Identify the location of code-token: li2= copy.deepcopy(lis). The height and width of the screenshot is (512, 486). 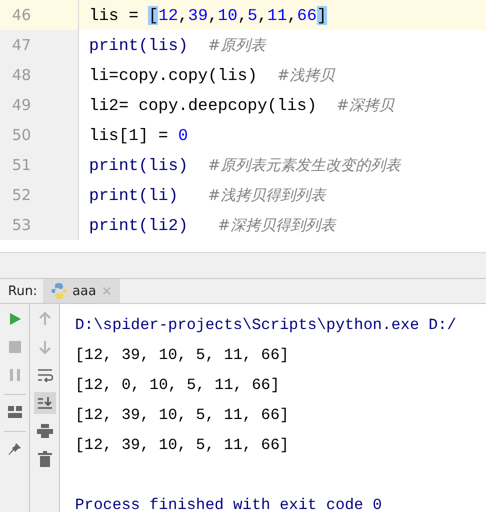
(203, 105).